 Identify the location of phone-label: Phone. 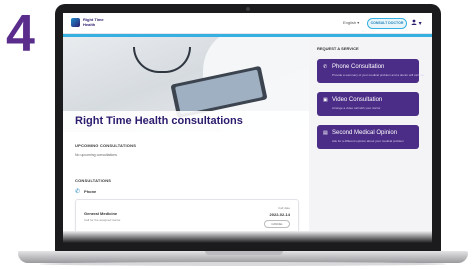
(90, 191).